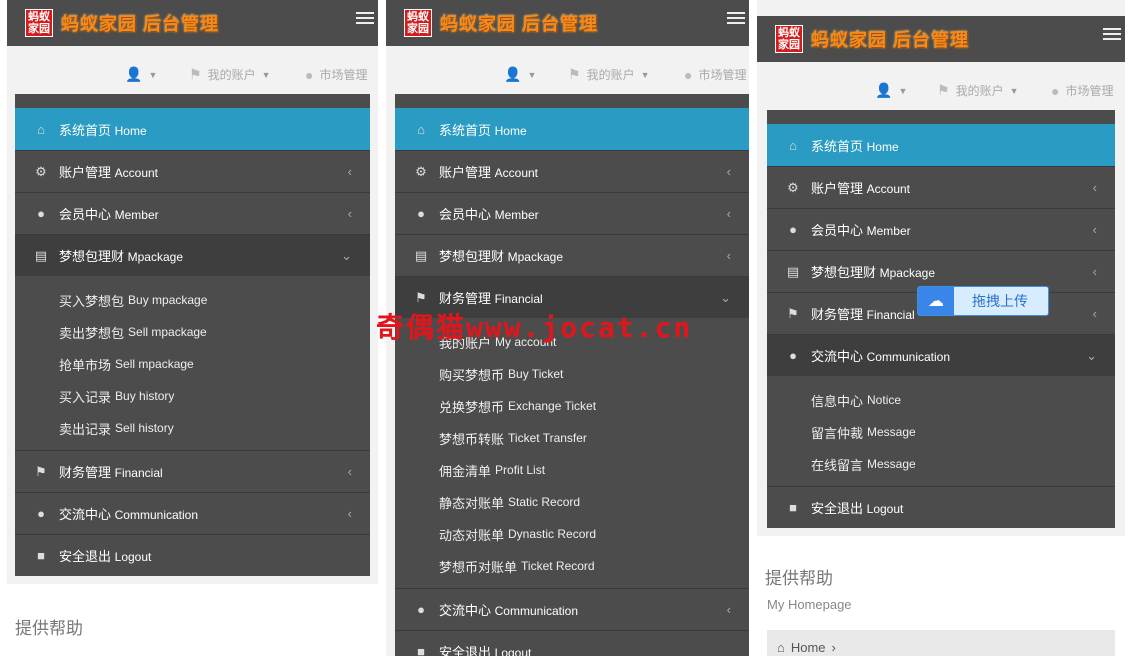 This screenshot has height=656, width=1133. I want to click on submenu-item: 卖出梦想包 Sell mpackage, so click(192, 332).